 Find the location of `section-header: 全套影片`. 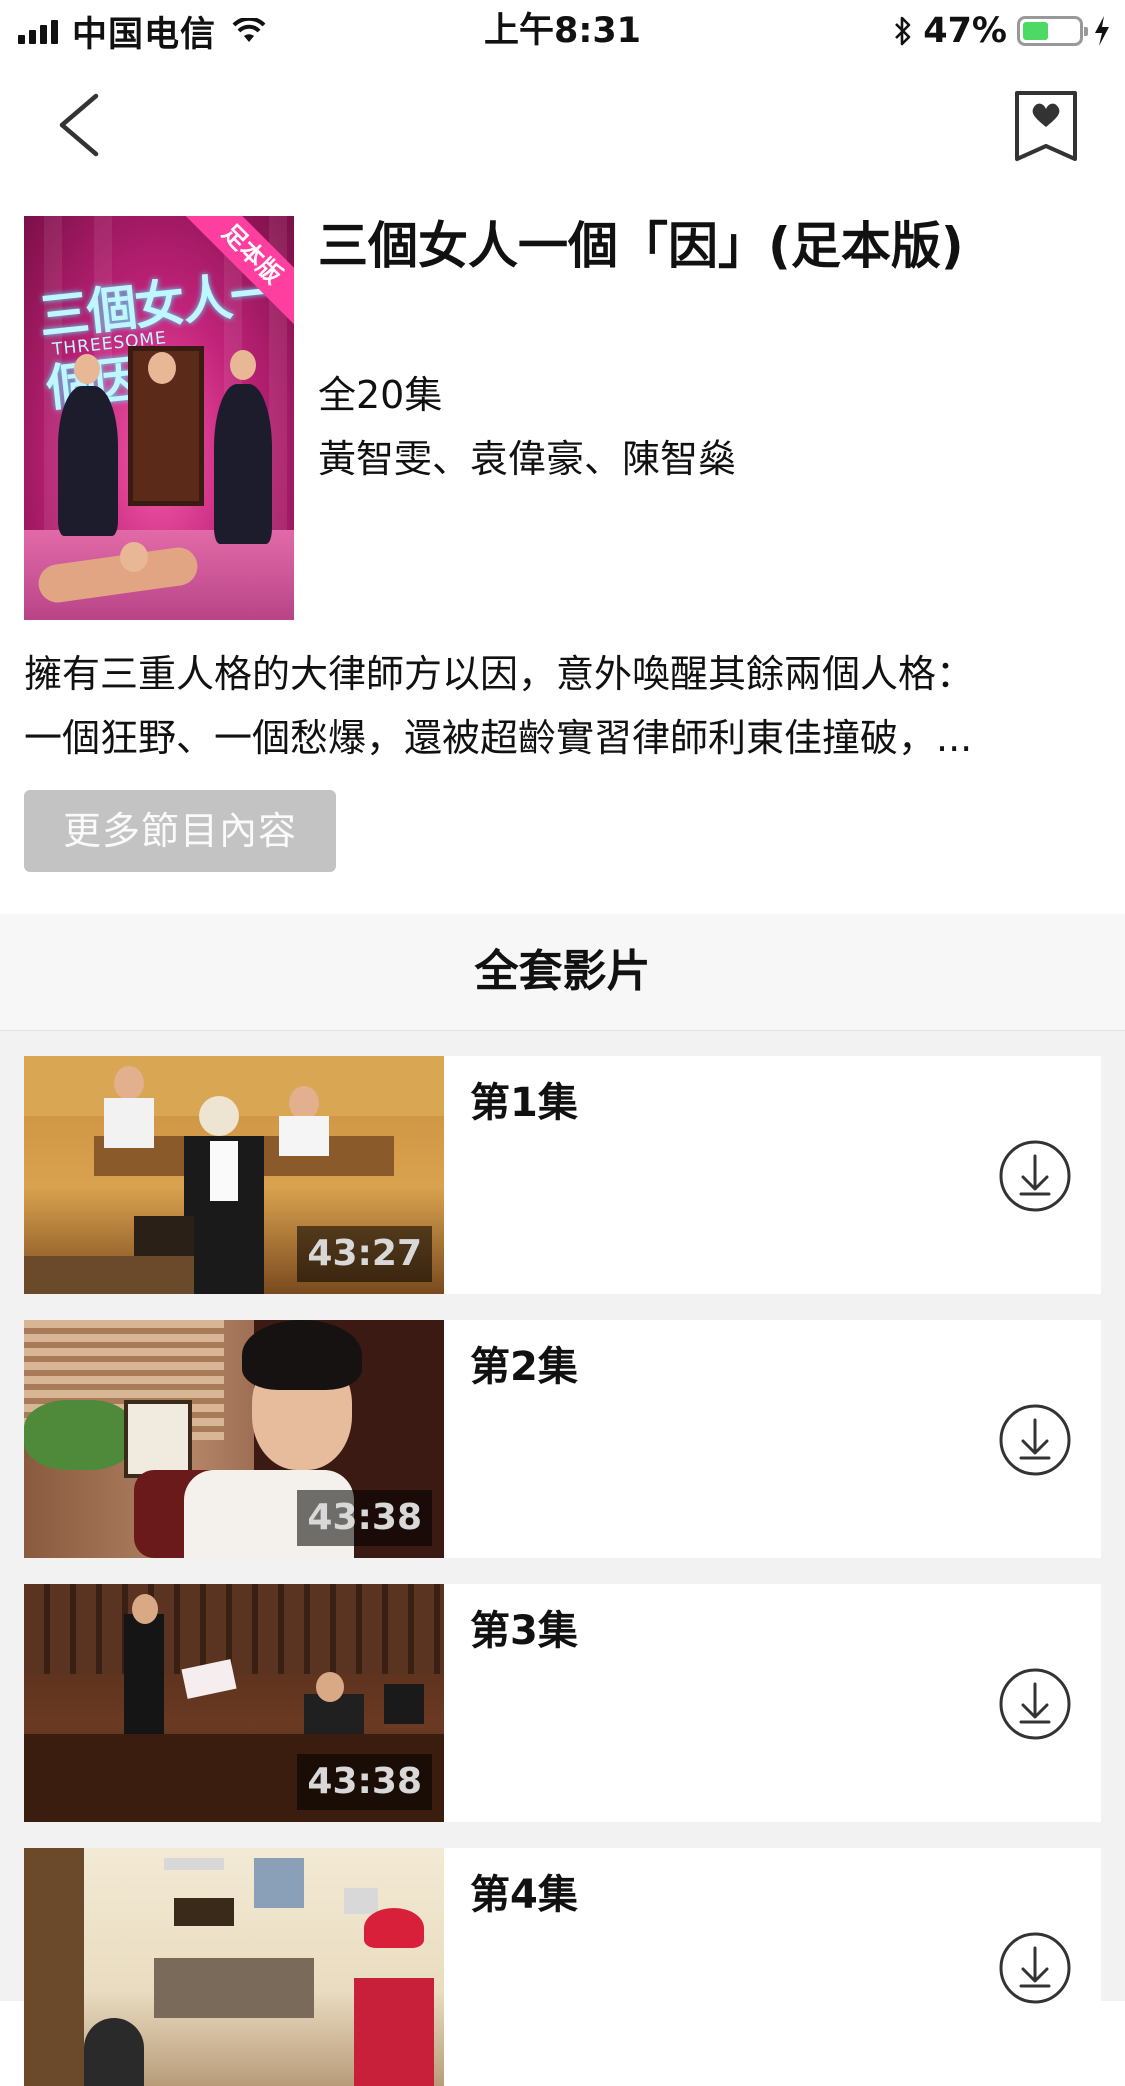

section-header: 全套影片 is located at coordinates (562, 972).